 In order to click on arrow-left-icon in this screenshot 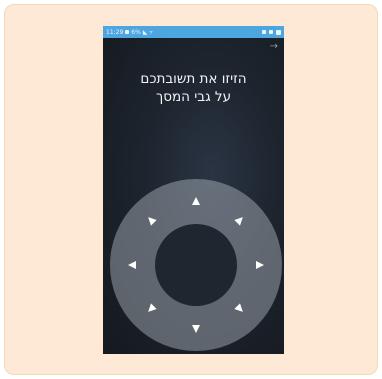, I will do `click(132, 265)`.